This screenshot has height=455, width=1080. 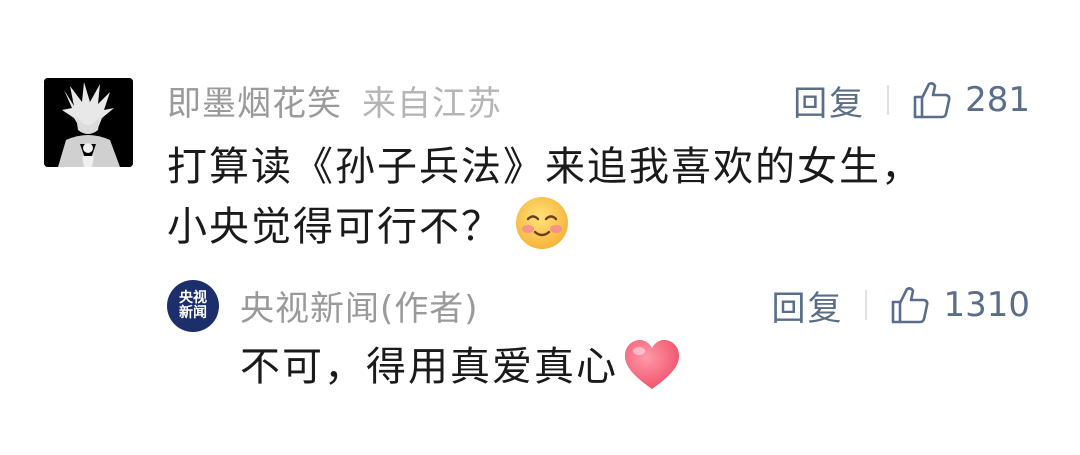 What do you see at coordinates (335, 227) in the screenshot?
I see `comment-text-line-2-text: 小央觉得可行不？` at bounding box center [335, 227].